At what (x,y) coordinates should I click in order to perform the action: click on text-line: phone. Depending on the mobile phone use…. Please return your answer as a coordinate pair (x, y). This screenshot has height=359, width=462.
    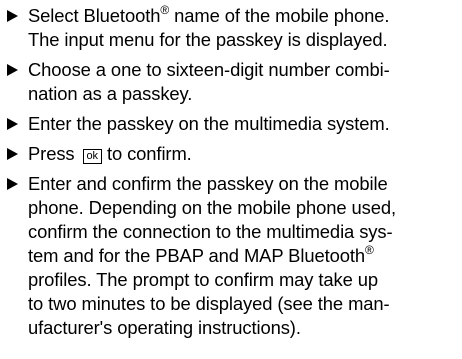
    Looking at the image, I should click on (212, 207).